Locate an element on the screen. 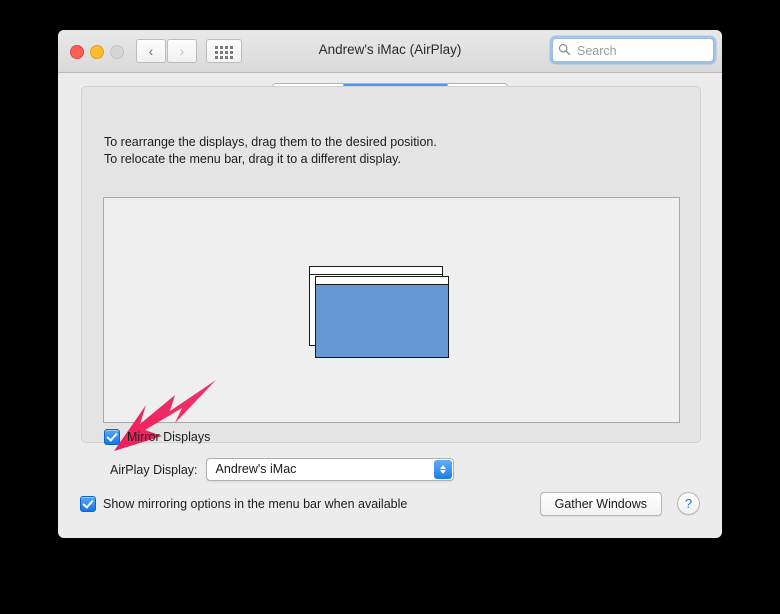 The height and width of the screenshot is (614, 780). display-stack is located at coordinates (379, 312).